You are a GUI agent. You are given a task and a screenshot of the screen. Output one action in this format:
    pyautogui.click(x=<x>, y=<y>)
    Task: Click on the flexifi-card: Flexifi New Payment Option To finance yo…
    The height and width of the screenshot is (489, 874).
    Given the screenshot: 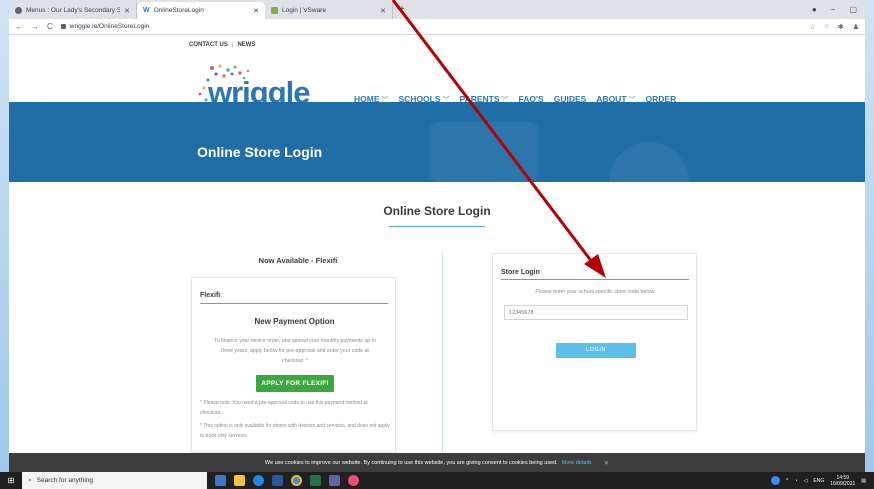 What is the action you would take?
    pyautogui.click(x=293, y=365)
    